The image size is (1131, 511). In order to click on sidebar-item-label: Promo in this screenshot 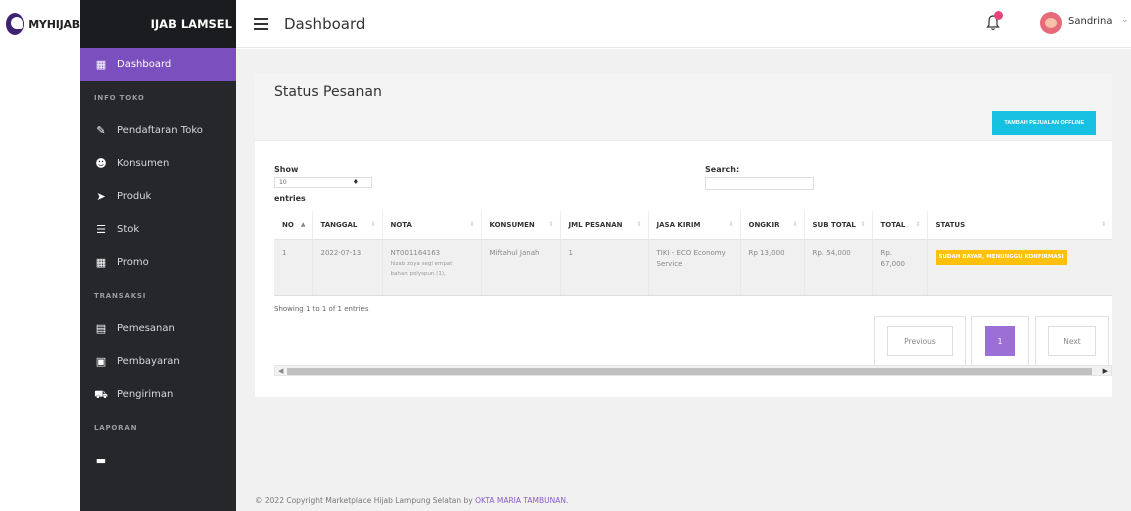, I will do `click(133, 262)`.